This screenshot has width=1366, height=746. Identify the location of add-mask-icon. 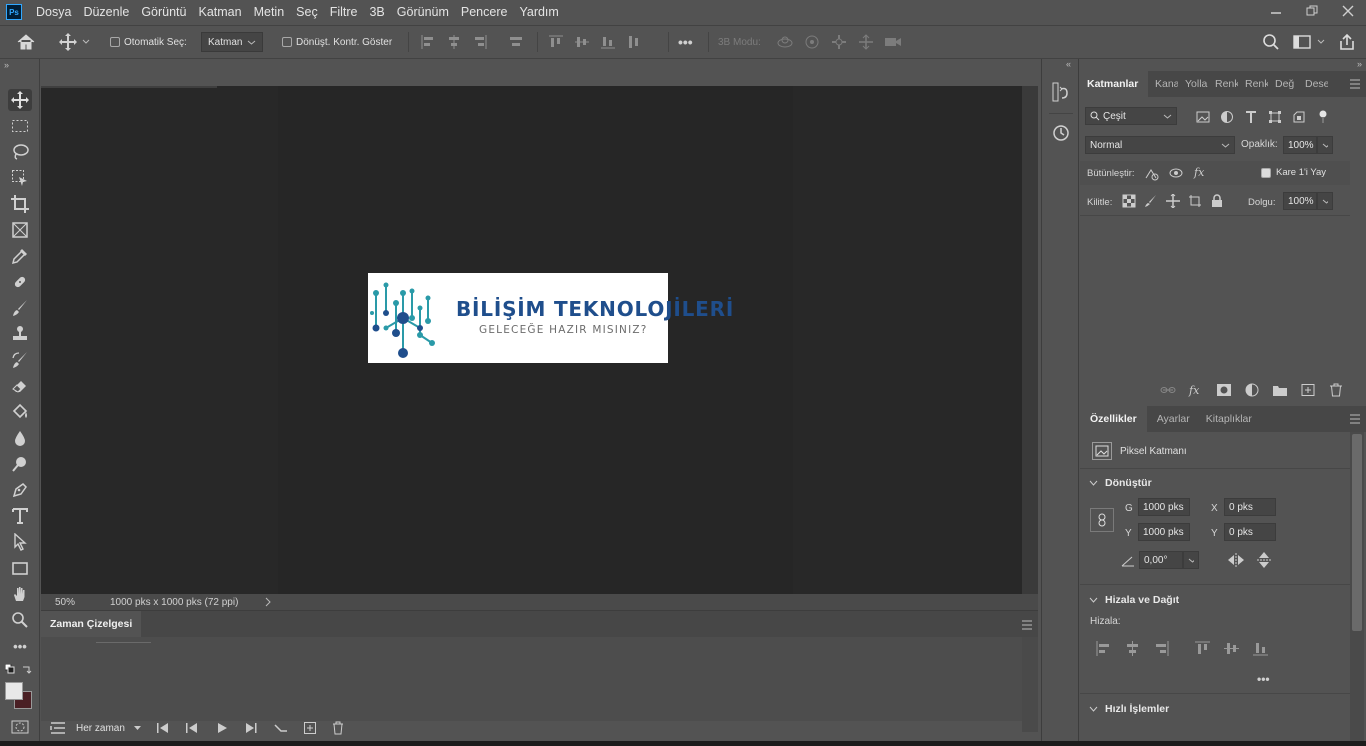
(1224, 390).